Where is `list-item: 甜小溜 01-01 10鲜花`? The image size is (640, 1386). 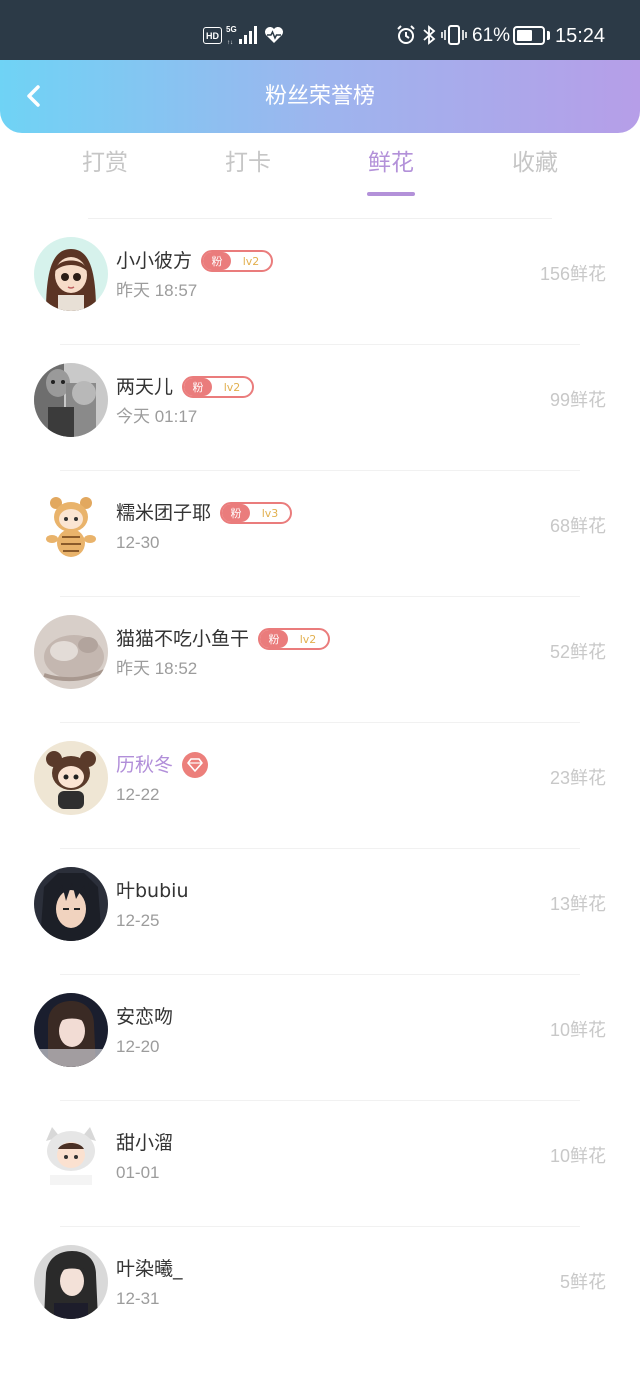
list-item: 甜小溜 01-01 10鲜花 is located at coordinates (320, 1164).